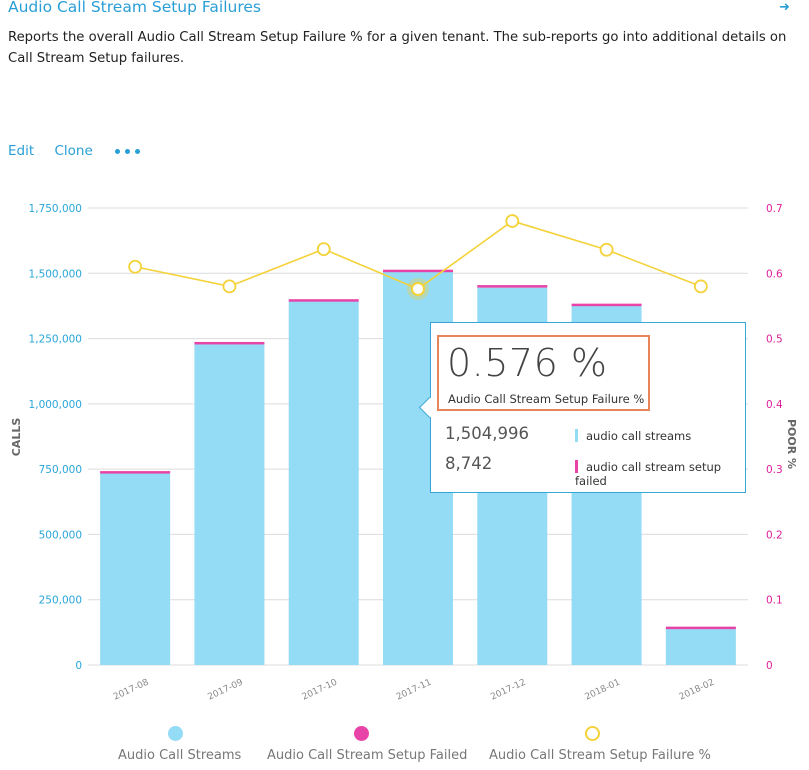  What do you see at coordinates (774, 209) in the screenshot?
I see `y-tick-label-right: 0.7` at bounding box center [774, 209].